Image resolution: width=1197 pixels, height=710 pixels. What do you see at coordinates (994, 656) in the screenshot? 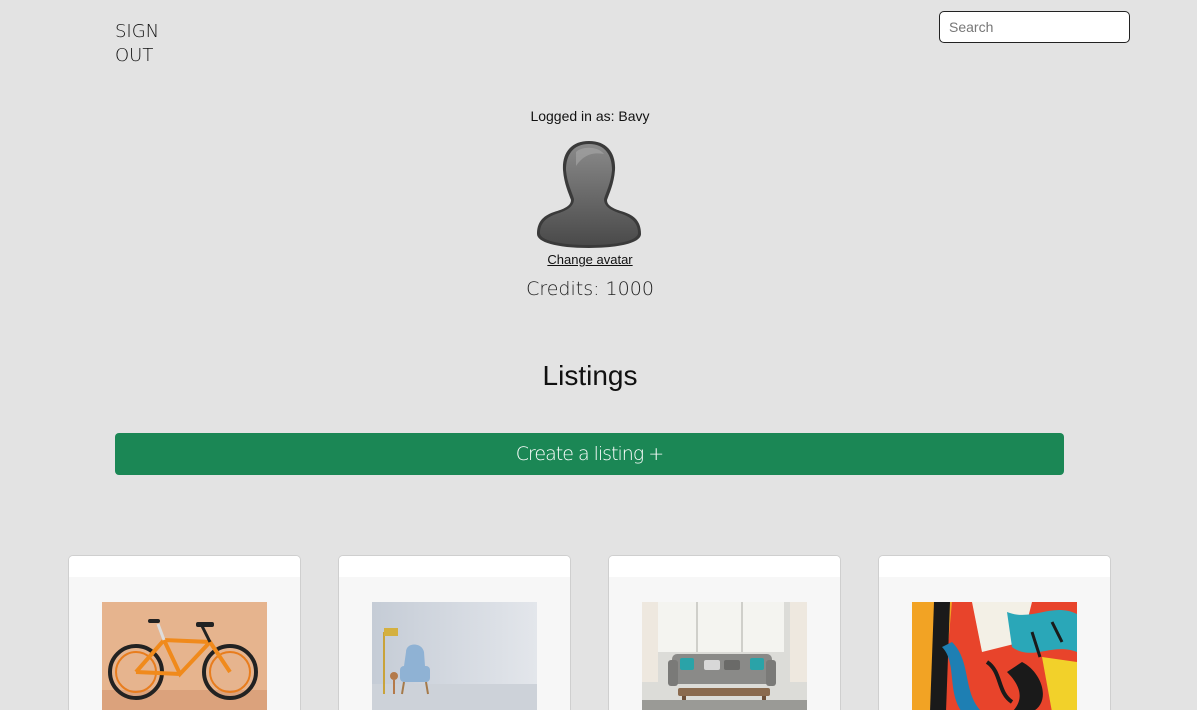
I see `abstract-painting-photo` at bounding box center [994, 656].